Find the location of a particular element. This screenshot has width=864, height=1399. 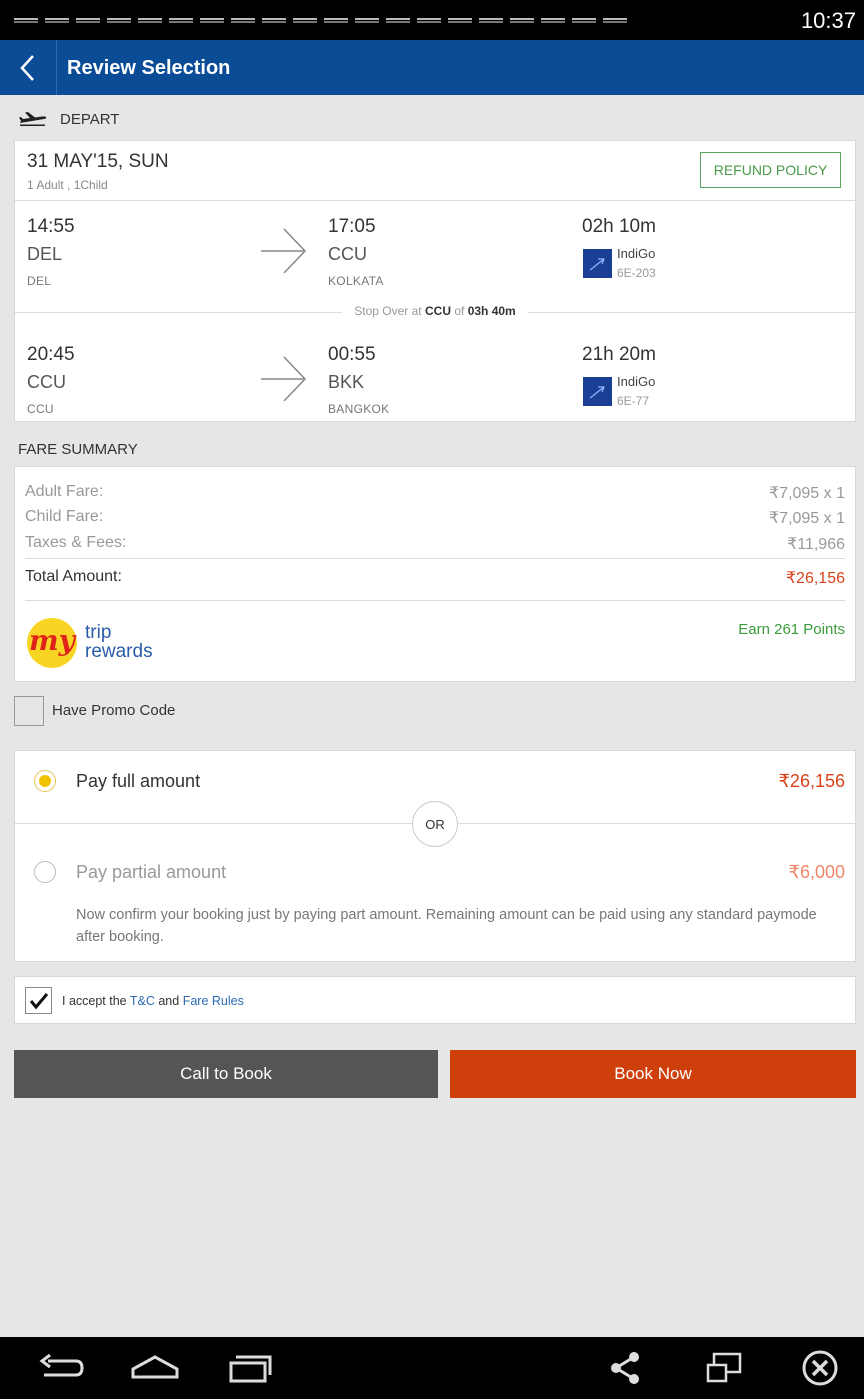

pay-full-label: Pay full amount is located at coordinates (138, 781).